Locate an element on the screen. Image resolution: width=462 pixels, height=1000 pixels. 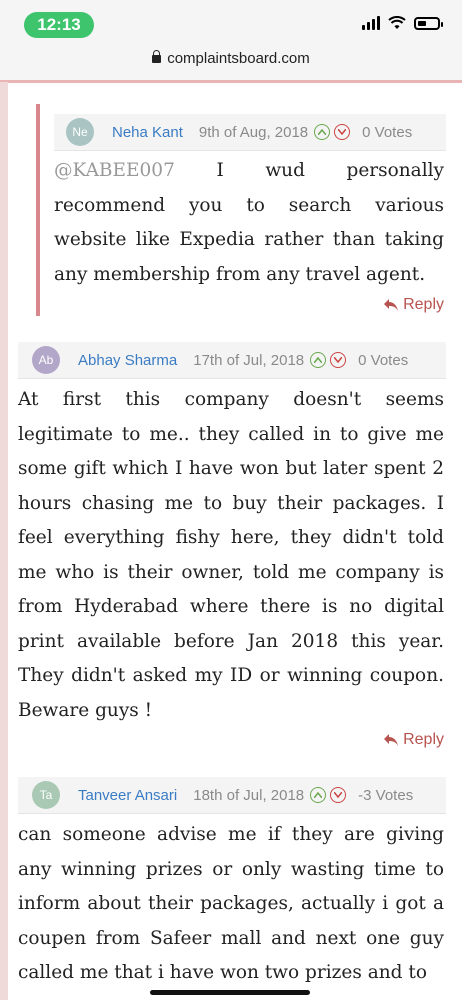
browser-top-bar: 12:13 complaintsboard.com is located at coordinates (231, 41).